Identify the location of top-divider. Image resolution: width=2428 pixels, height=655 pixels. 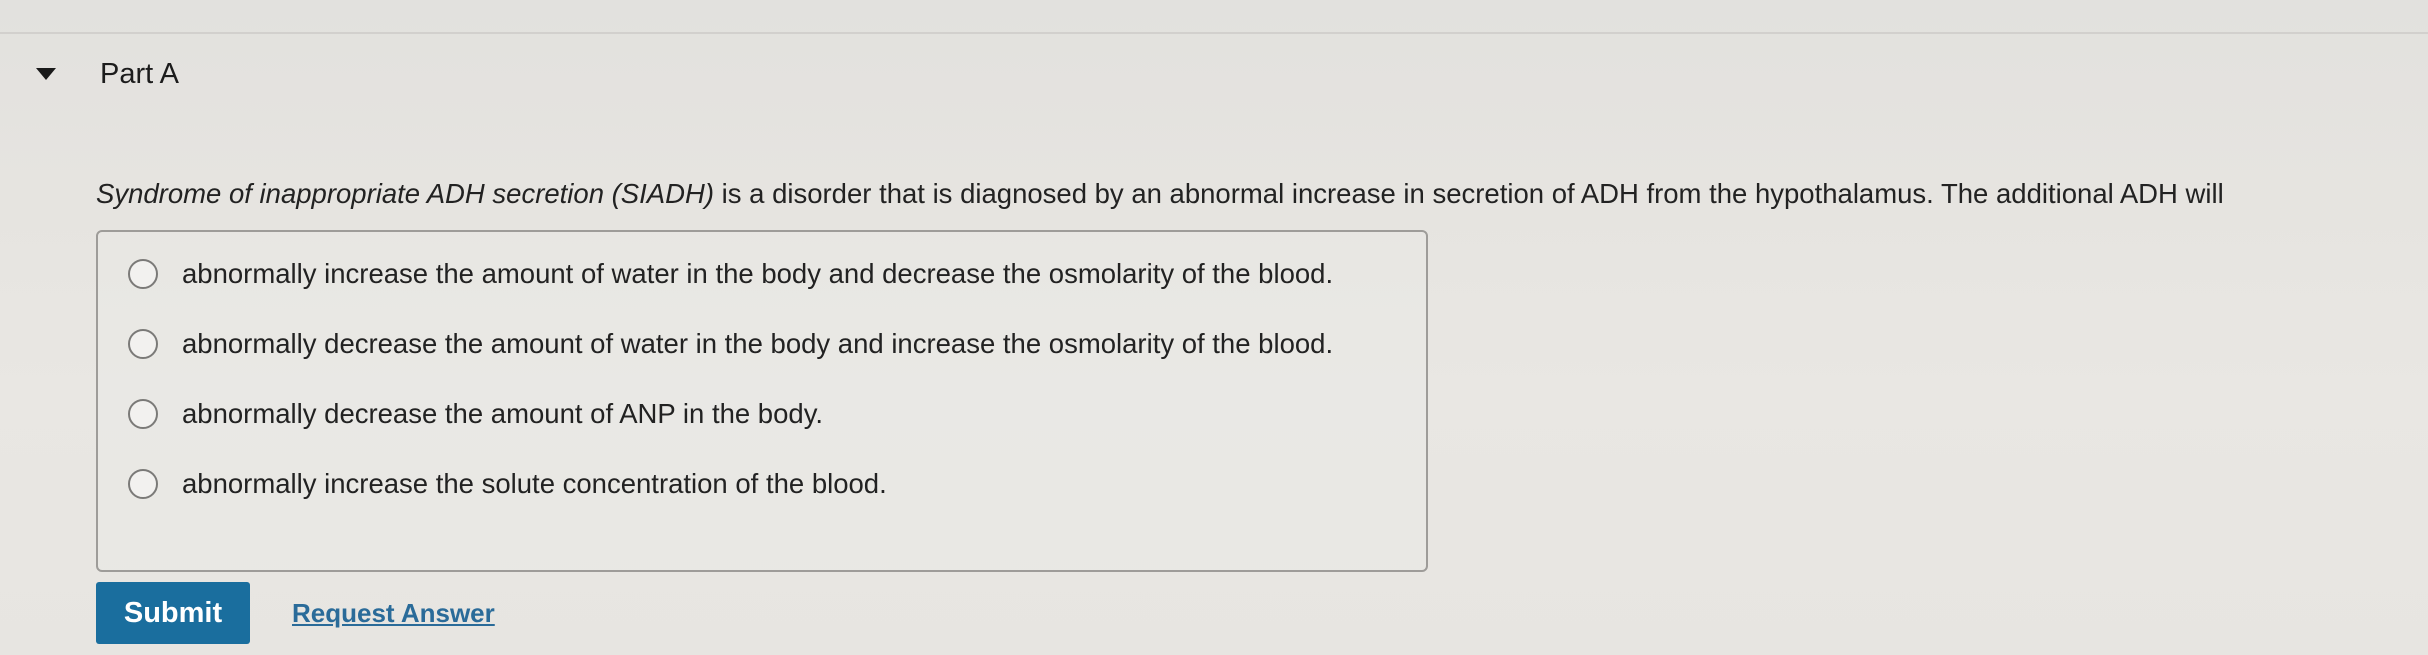
(1214, 33).